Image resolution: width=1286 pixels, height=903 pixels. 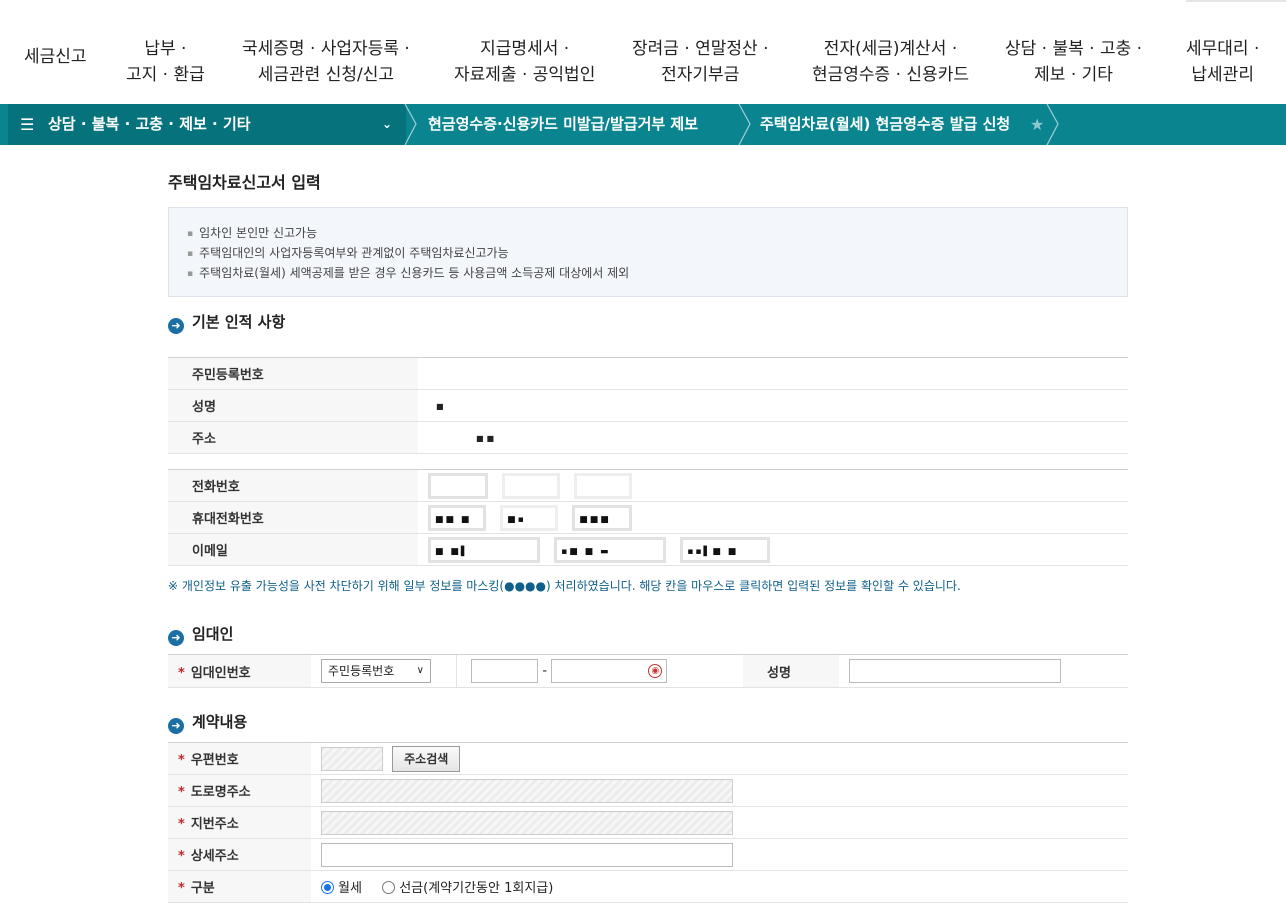 I want to click on label-landlord-name: 성명, so click(x=791, y=671).